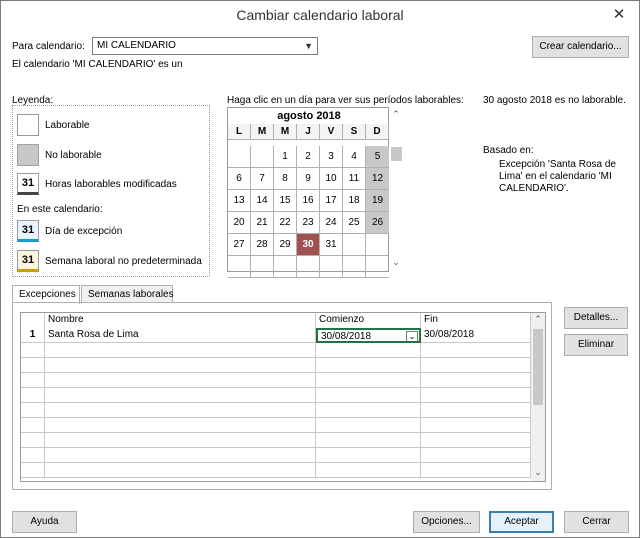 The height and width of the screenshot is (538, 640). I want to click on calendar-day: 21, so click(262, 223).